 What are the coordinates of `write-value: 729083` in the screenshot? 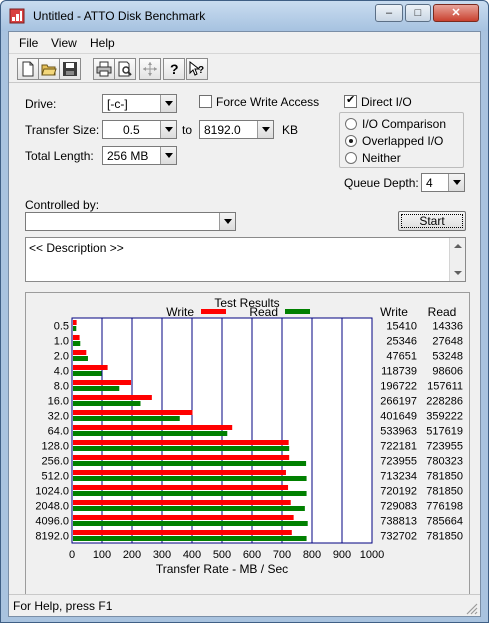 It's located at (398, 507).